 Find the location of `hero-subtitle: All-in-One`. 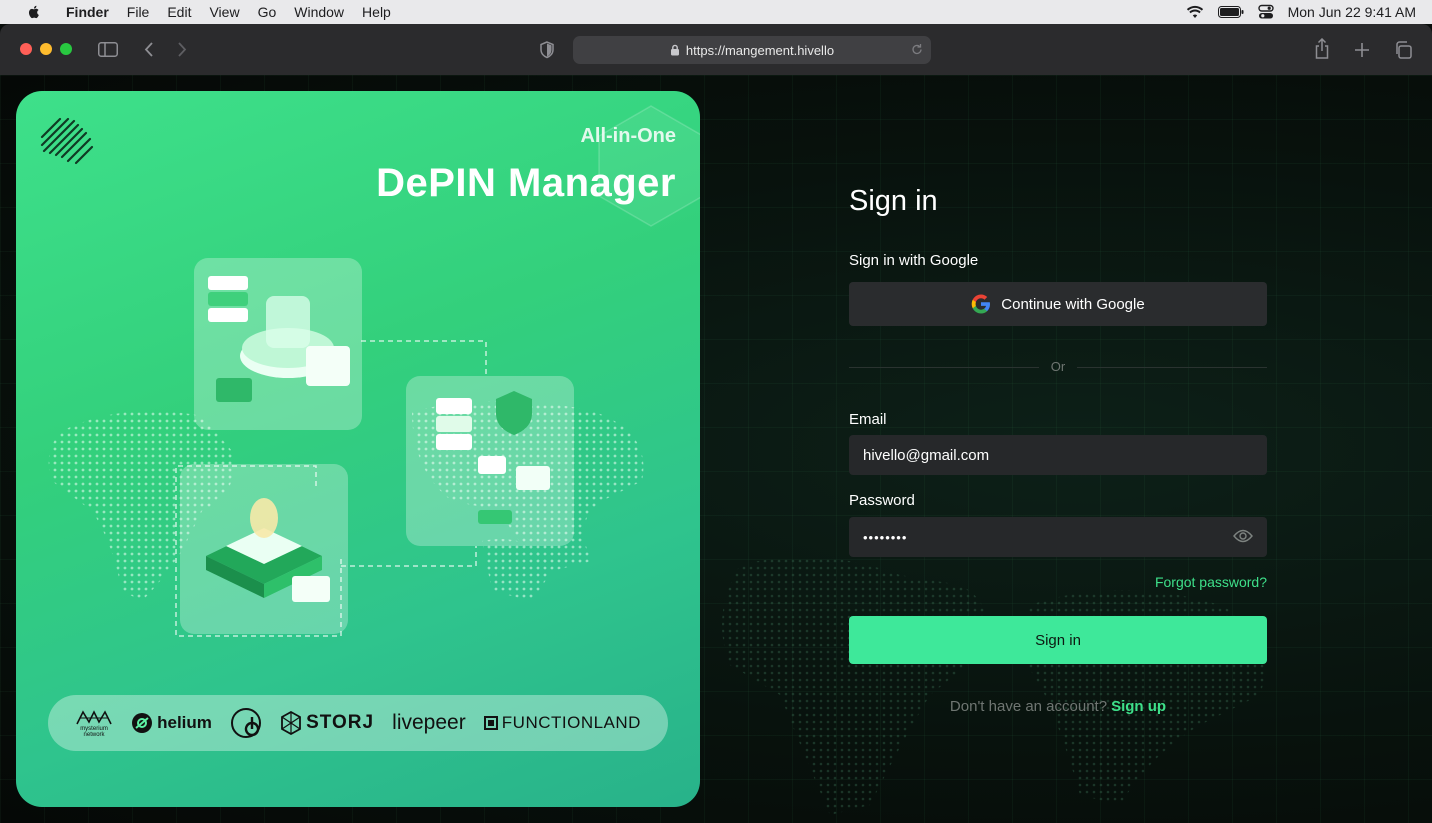

hero-subtitle: All-in-One is located at coordinates (628, 136).